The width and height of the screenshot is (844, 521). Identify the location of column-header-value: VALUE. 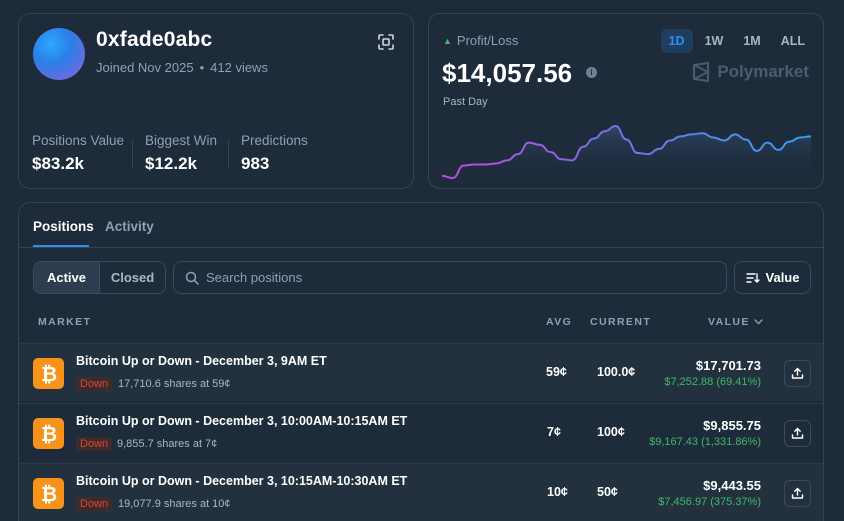
(735, 322).